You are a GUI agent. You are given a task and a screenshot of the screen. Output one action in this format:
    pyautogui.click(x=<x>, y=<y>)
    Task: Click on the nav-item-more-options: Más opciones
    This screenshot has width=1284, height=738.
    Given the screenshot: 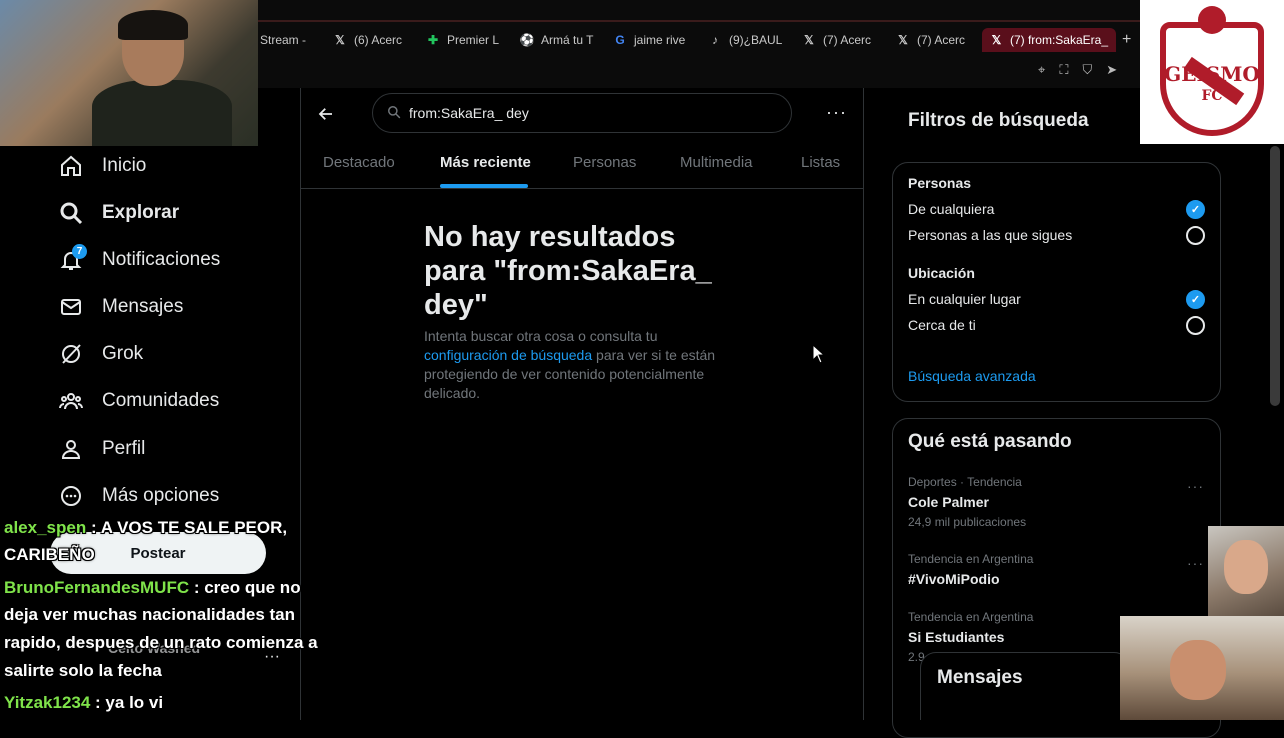 What is the action you would take?
    pyautogui.click(x=138, y=496)
    